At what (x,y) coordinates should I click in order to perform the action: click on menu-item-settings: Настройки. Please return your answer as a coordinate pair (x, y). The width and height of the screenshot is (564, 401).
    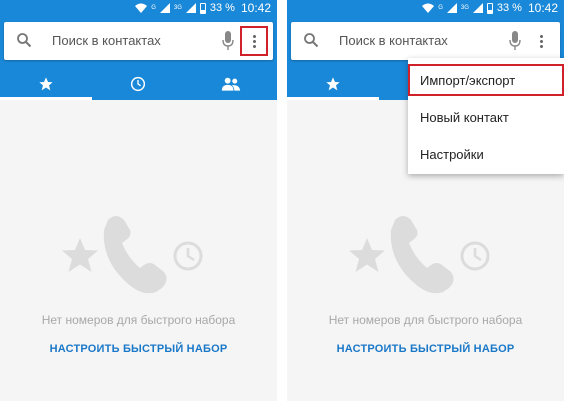
    Looking at the image, I should click on (486, 154).